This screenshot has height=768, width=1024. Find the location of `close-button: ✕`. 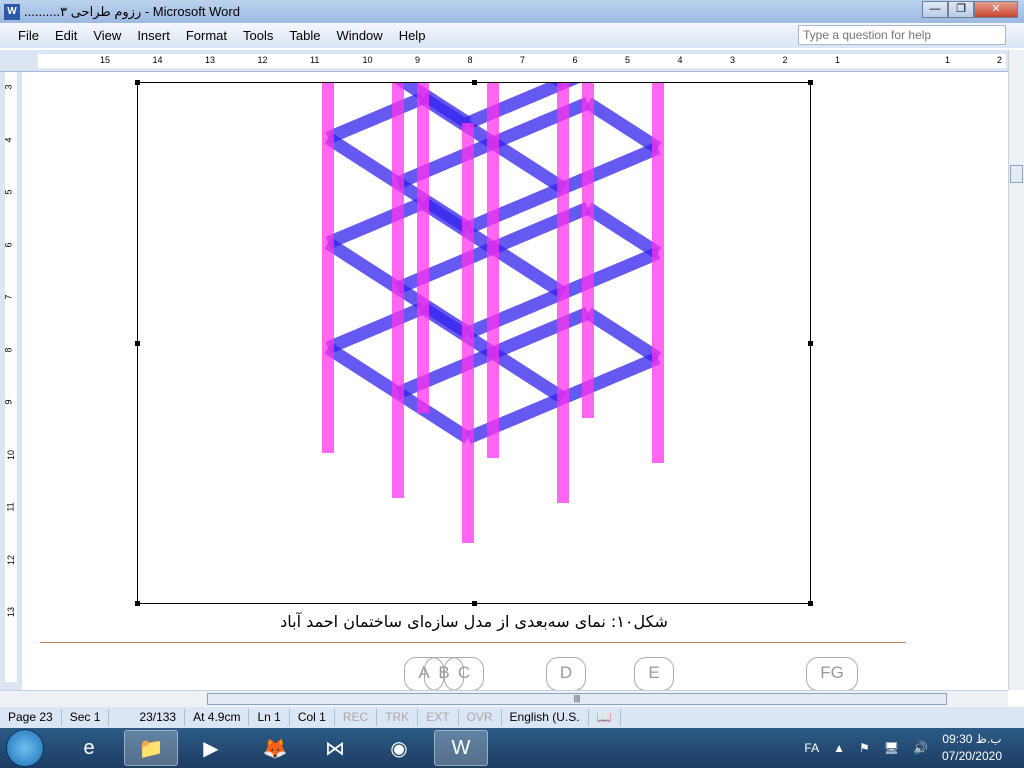

close-button: ✕ is located at coordinates (996, 9).